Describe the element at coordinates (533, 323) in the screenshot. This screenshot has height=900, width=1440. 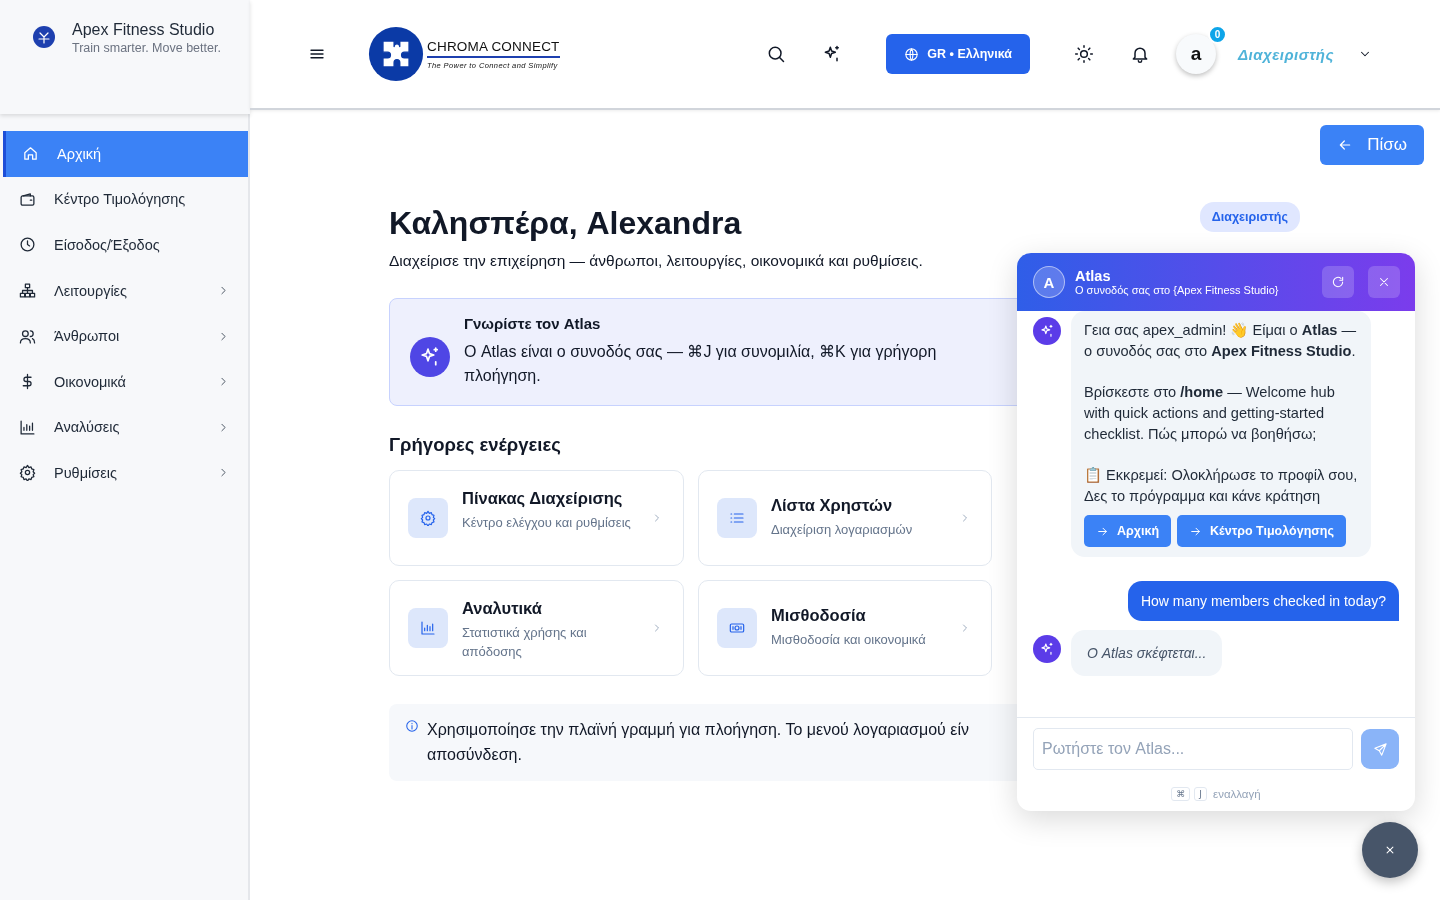
I see `intro-title: Γνωρίστε τον Atlas` at that location.